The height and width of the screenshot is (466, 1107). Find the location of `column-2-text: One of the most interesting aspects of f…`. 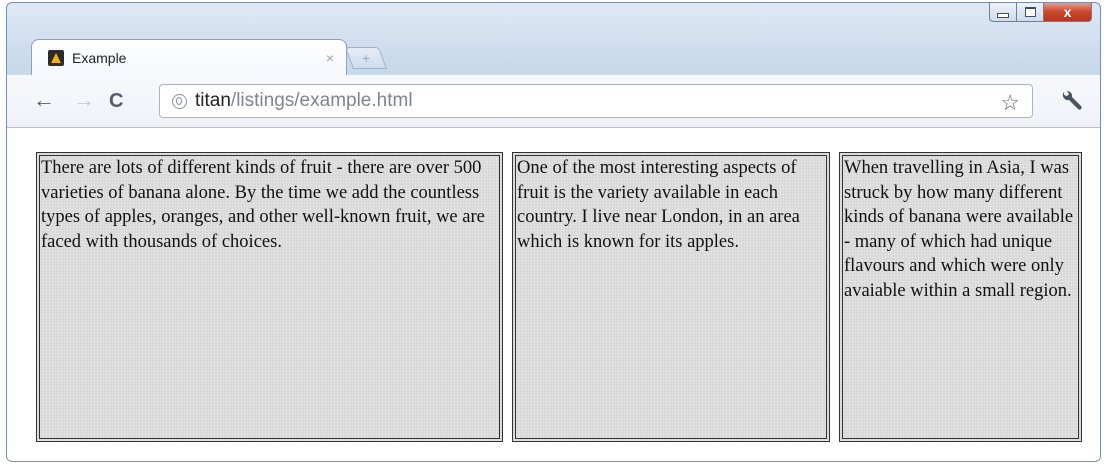

column-2-text: One of the most interesting aspects of f… is located at coordinates (658, 205).